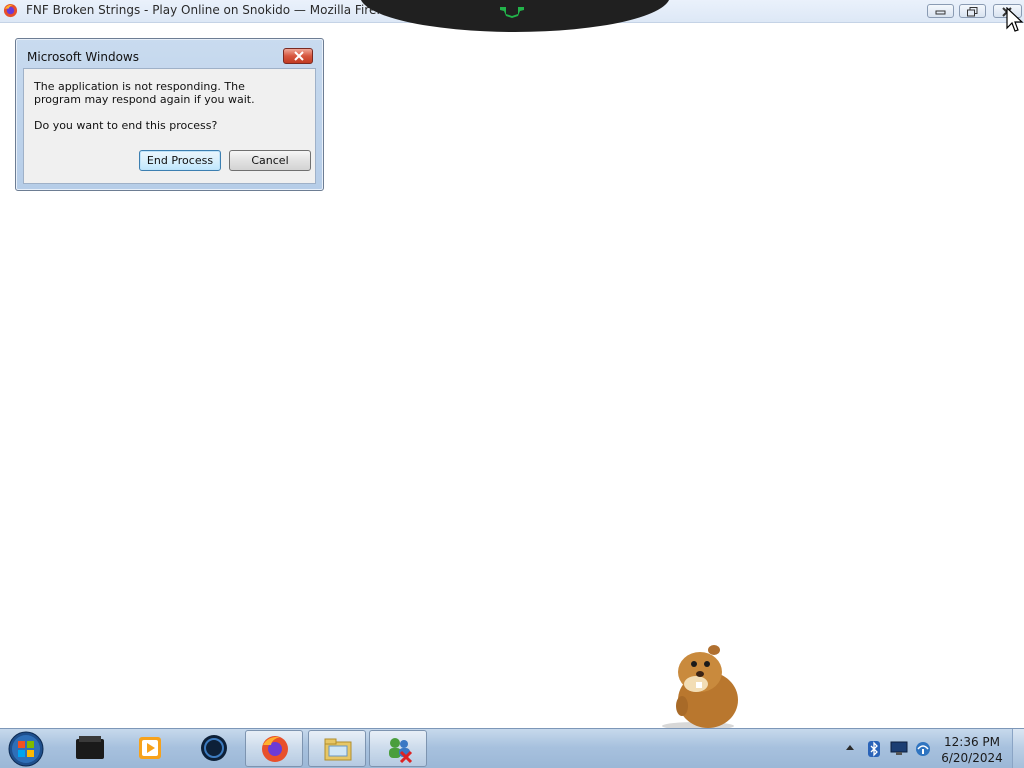 The height and width of the screenshot is (768, 1024). Describe the element at coordinates (26, 749) in the screenshot. I see `windows-start-orb` at that location.